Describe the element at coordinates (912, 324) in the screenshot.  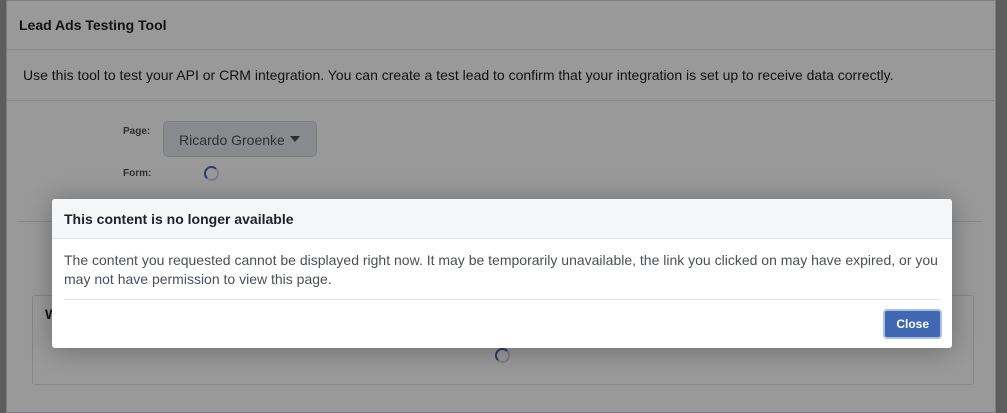
I see `close-button: Close` at that location.